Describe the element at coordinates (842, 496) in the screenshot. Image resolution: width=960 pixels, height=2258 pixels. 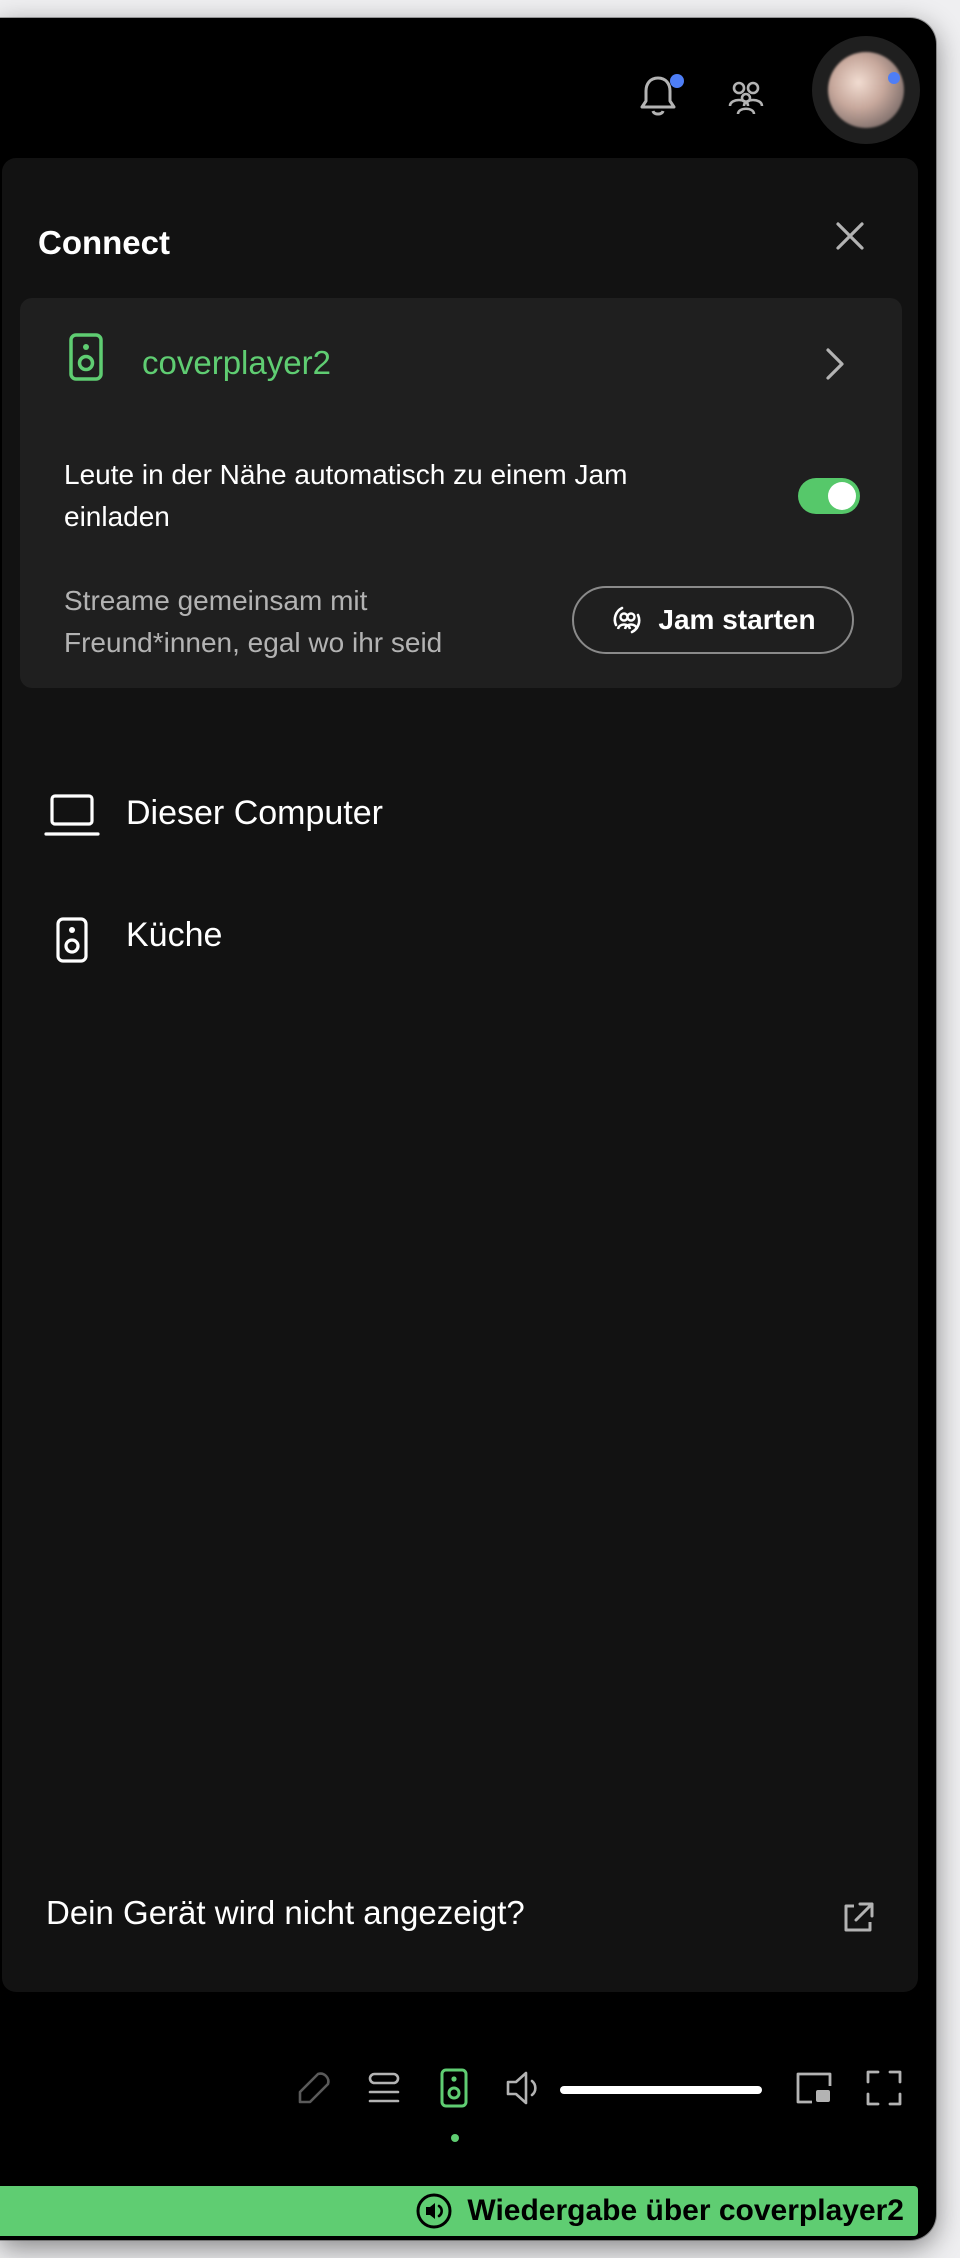
I see `toggle-knob` at that location.